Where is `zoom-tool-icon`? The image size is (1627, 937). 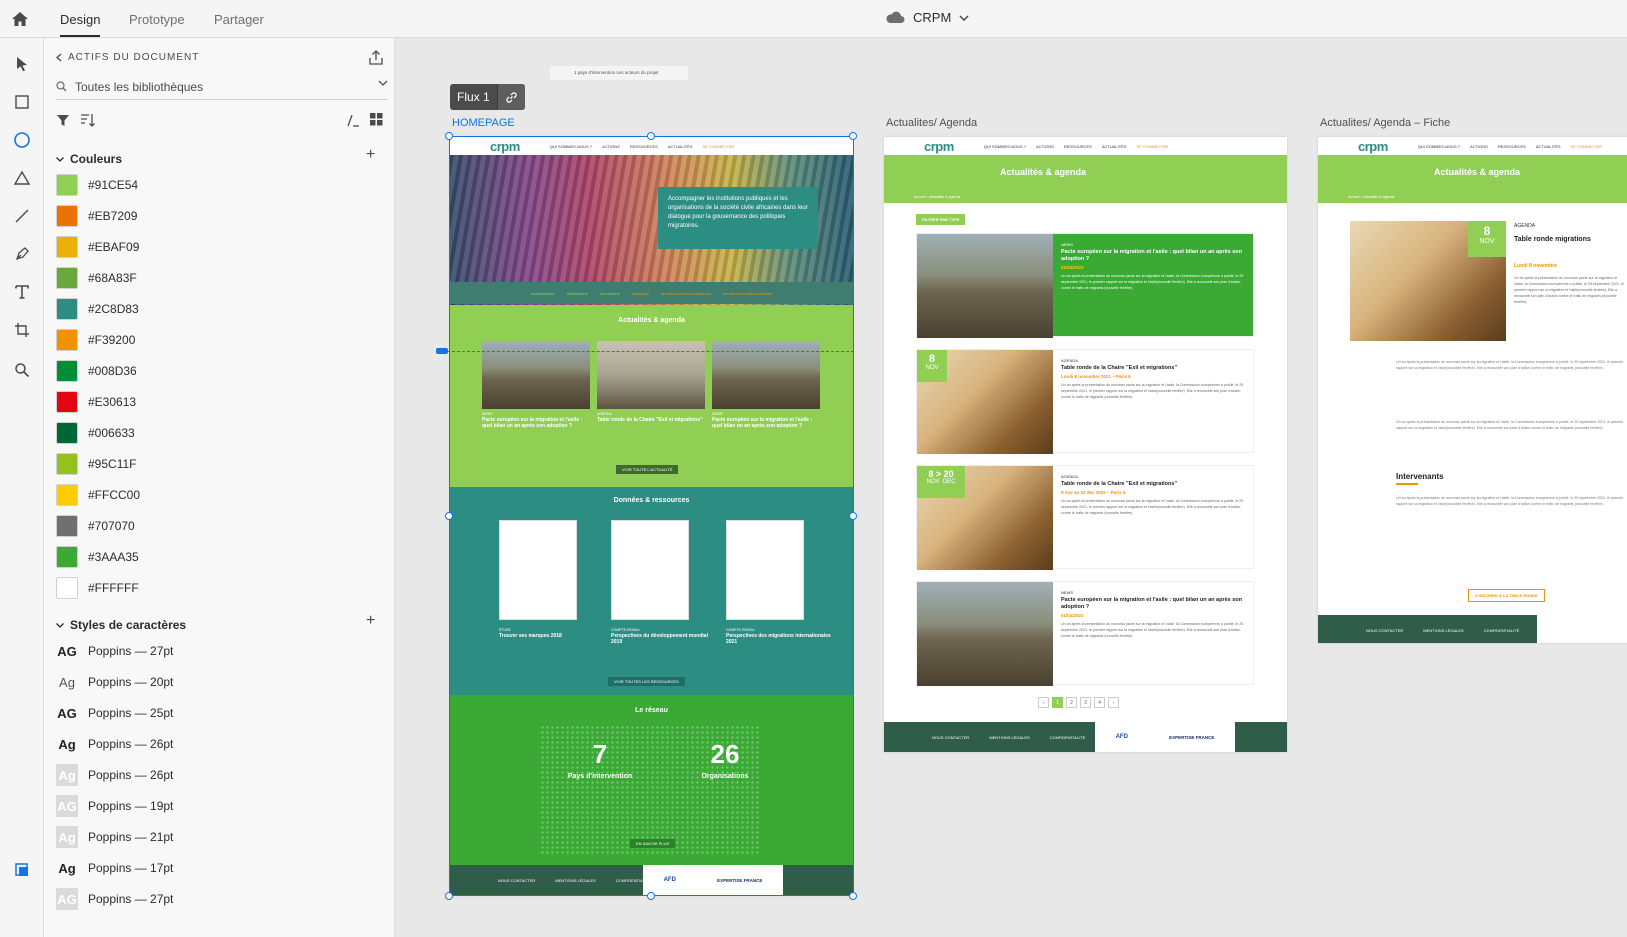 zoom-tool-icon is located at coordinates (22, 370).